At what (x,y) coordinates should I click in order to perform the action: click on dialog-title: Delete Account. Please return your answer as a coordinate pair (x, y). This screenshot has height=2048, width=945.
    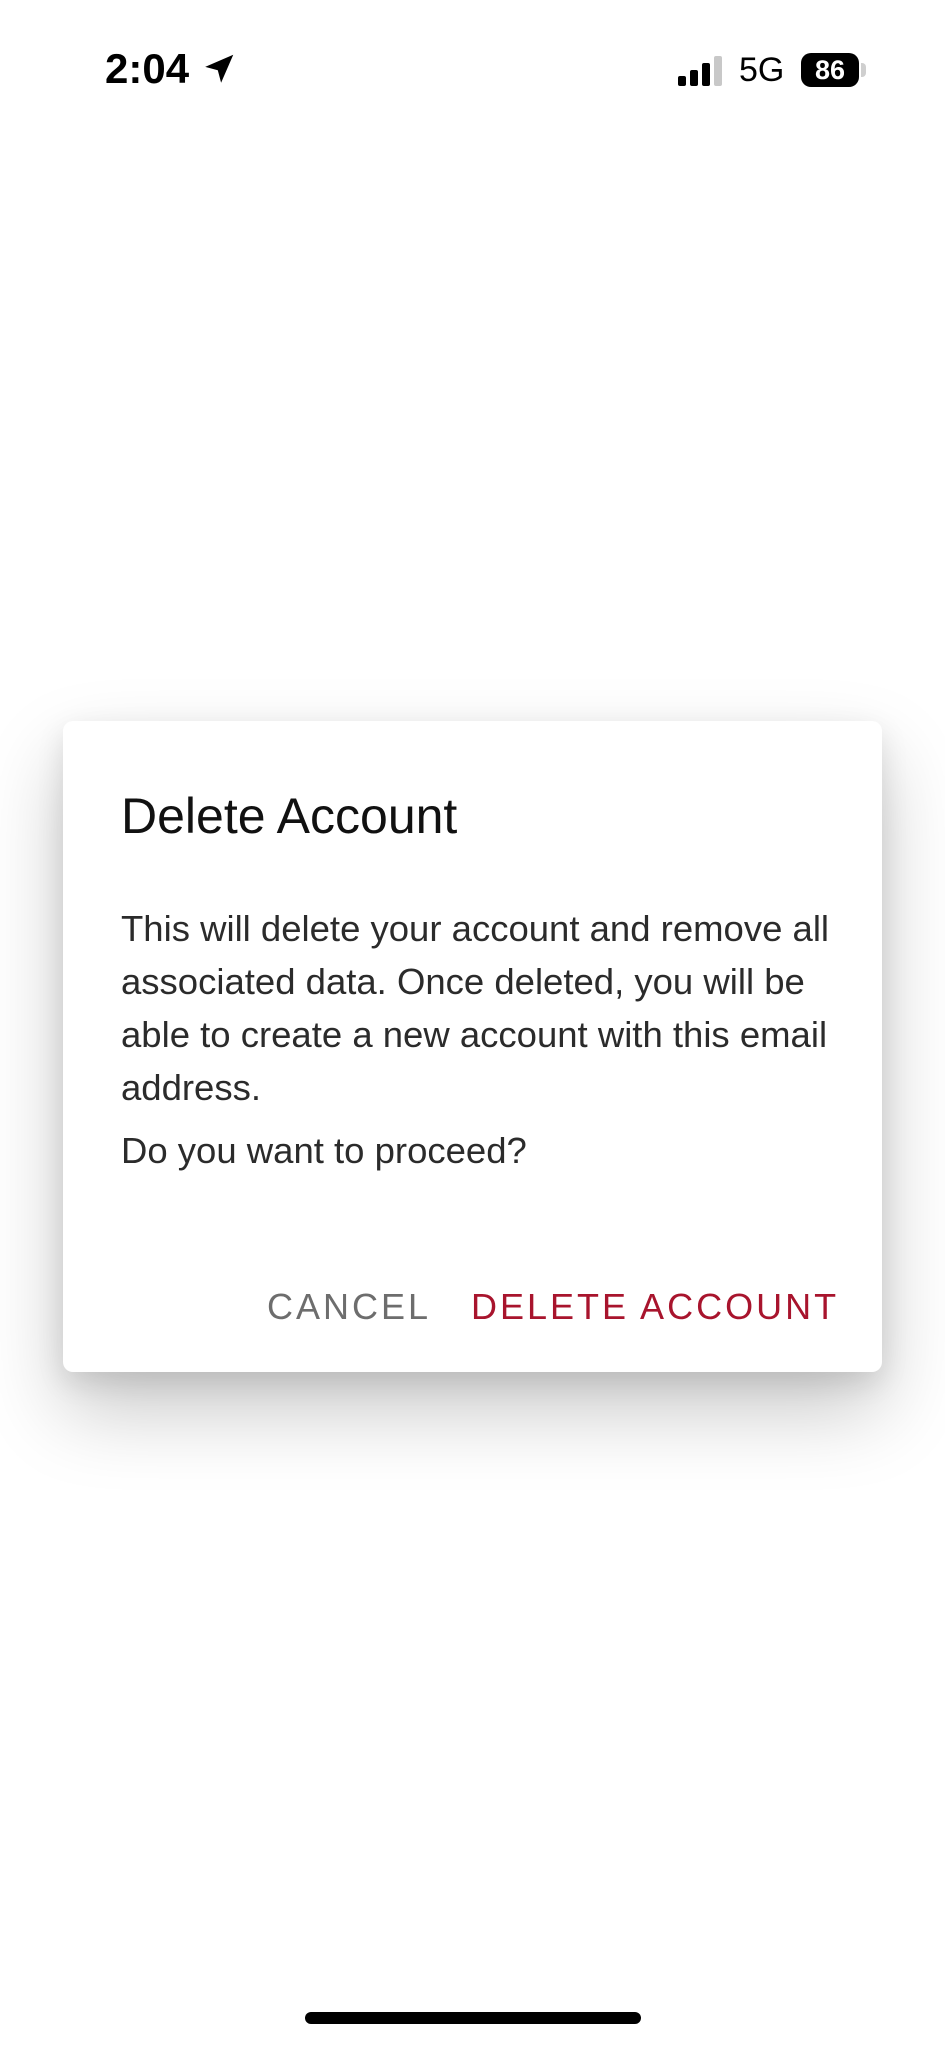
    Looking at the image, I should click on (289, 816).